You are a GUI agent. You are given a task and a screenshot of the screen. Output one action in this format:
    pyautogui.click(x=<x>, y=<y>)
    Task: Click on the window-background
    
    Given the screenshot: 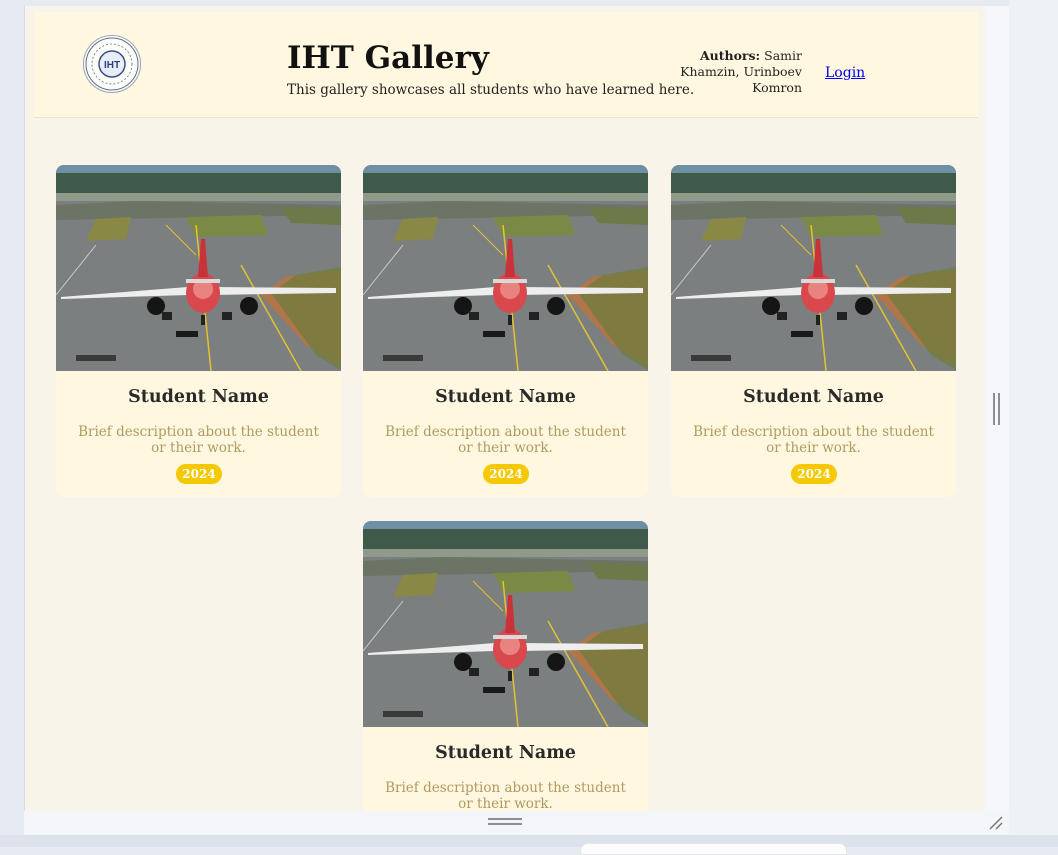 What is the action you would take?
    pyautogui.click(x=1033, y=423)
    